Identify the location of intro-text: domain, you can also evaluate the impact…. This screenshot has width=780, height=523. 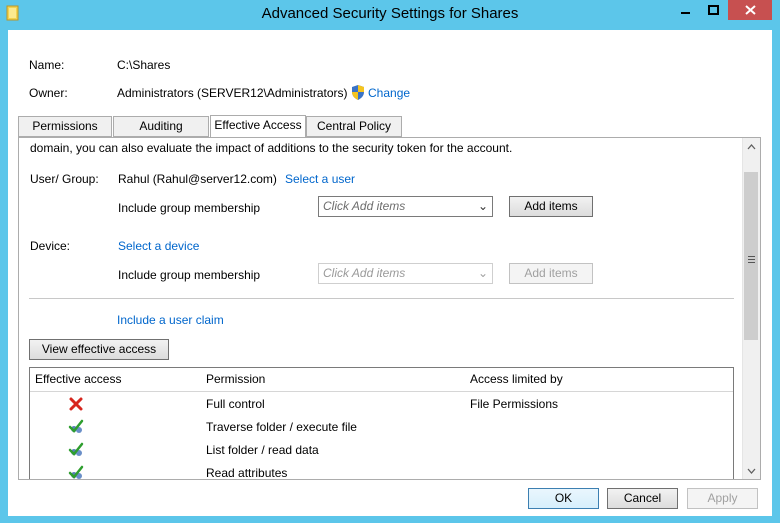
(271, 148).